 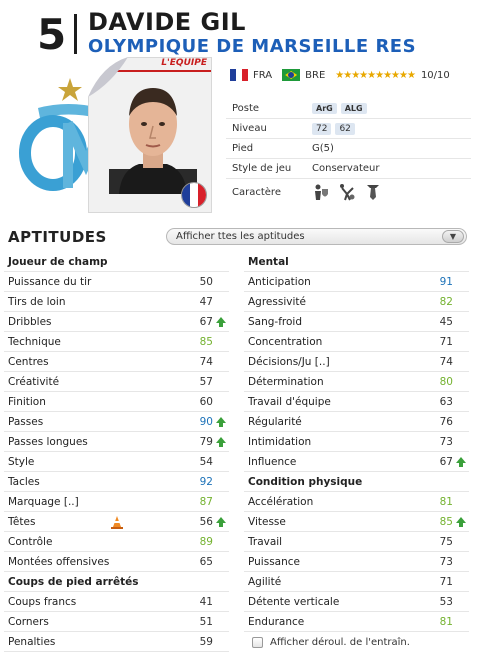 What do you see at coordinates (116, 282) in the screenshot?
I see `attribute-row: Puissance du tir 50` at bounding box center [116, 282].